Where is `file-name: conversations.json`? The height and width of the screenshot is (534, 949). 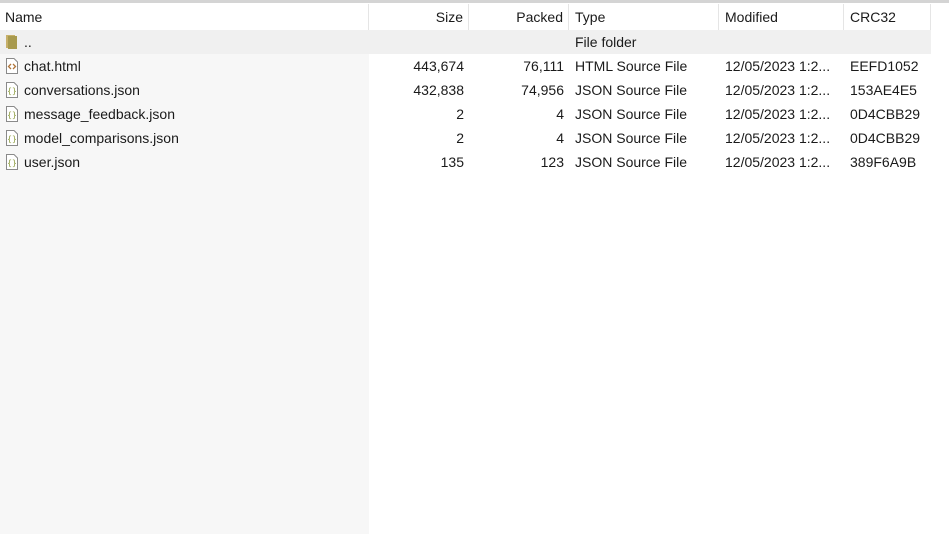
file-name: conversations.json is located at coordinates (82, 90).